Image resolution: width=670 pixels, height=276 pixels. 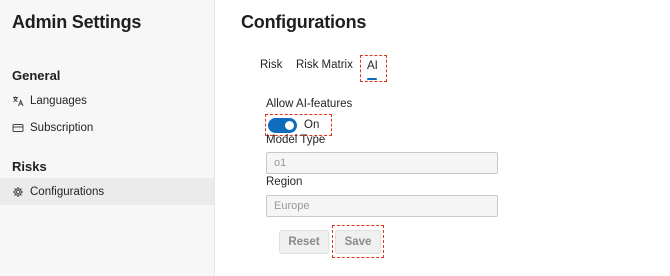 What do you see at coordinates (304, 242) in the screenshot?
I see `reset-button: Reset` at bounding box center [304, 242].